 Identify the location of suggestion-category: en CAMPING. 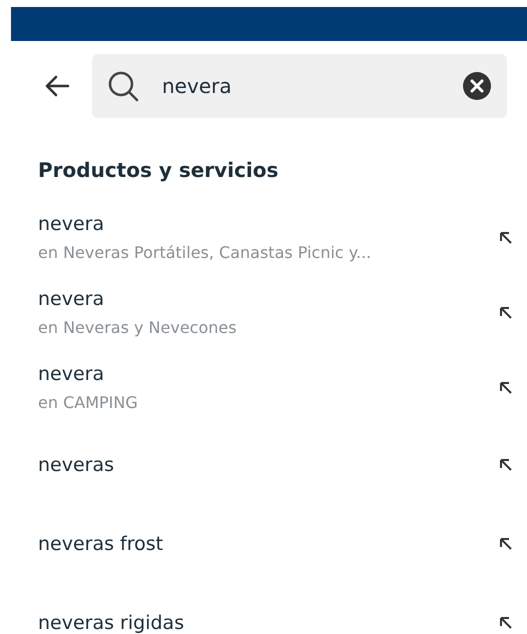
(88, 402).